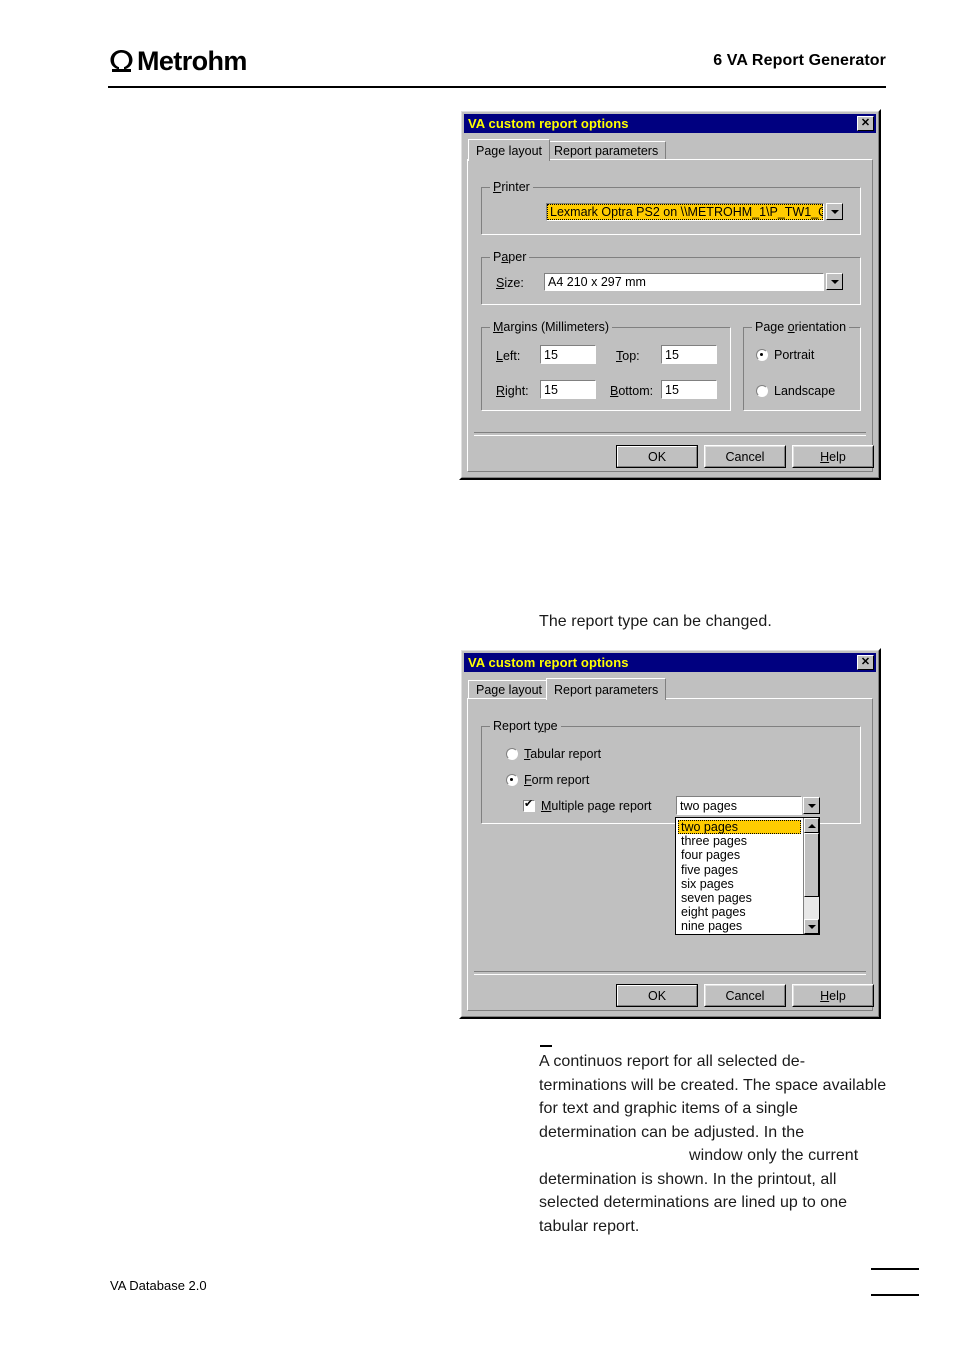  I want to click on scroll-up-button, so click(811, 825).